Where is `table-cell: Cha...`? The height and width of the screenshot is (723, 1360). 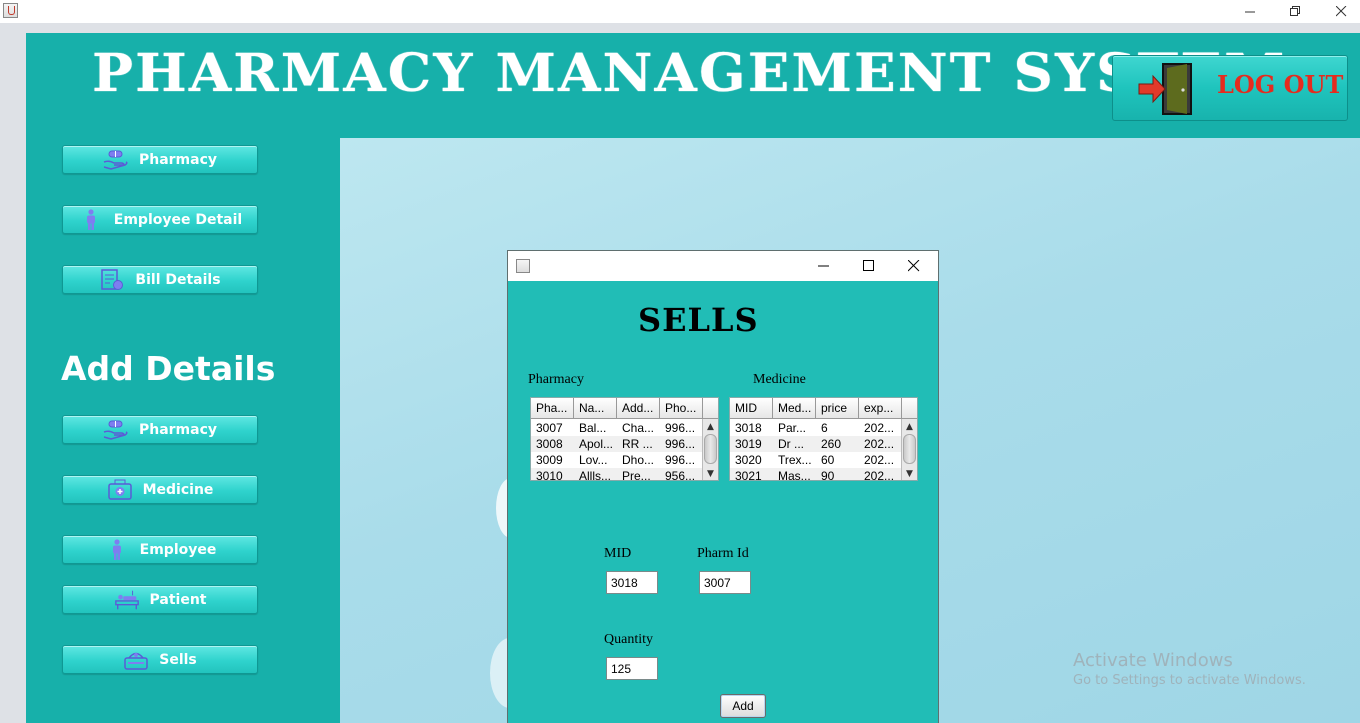 table-cell: Cha... is located at coordinates (638, 428).